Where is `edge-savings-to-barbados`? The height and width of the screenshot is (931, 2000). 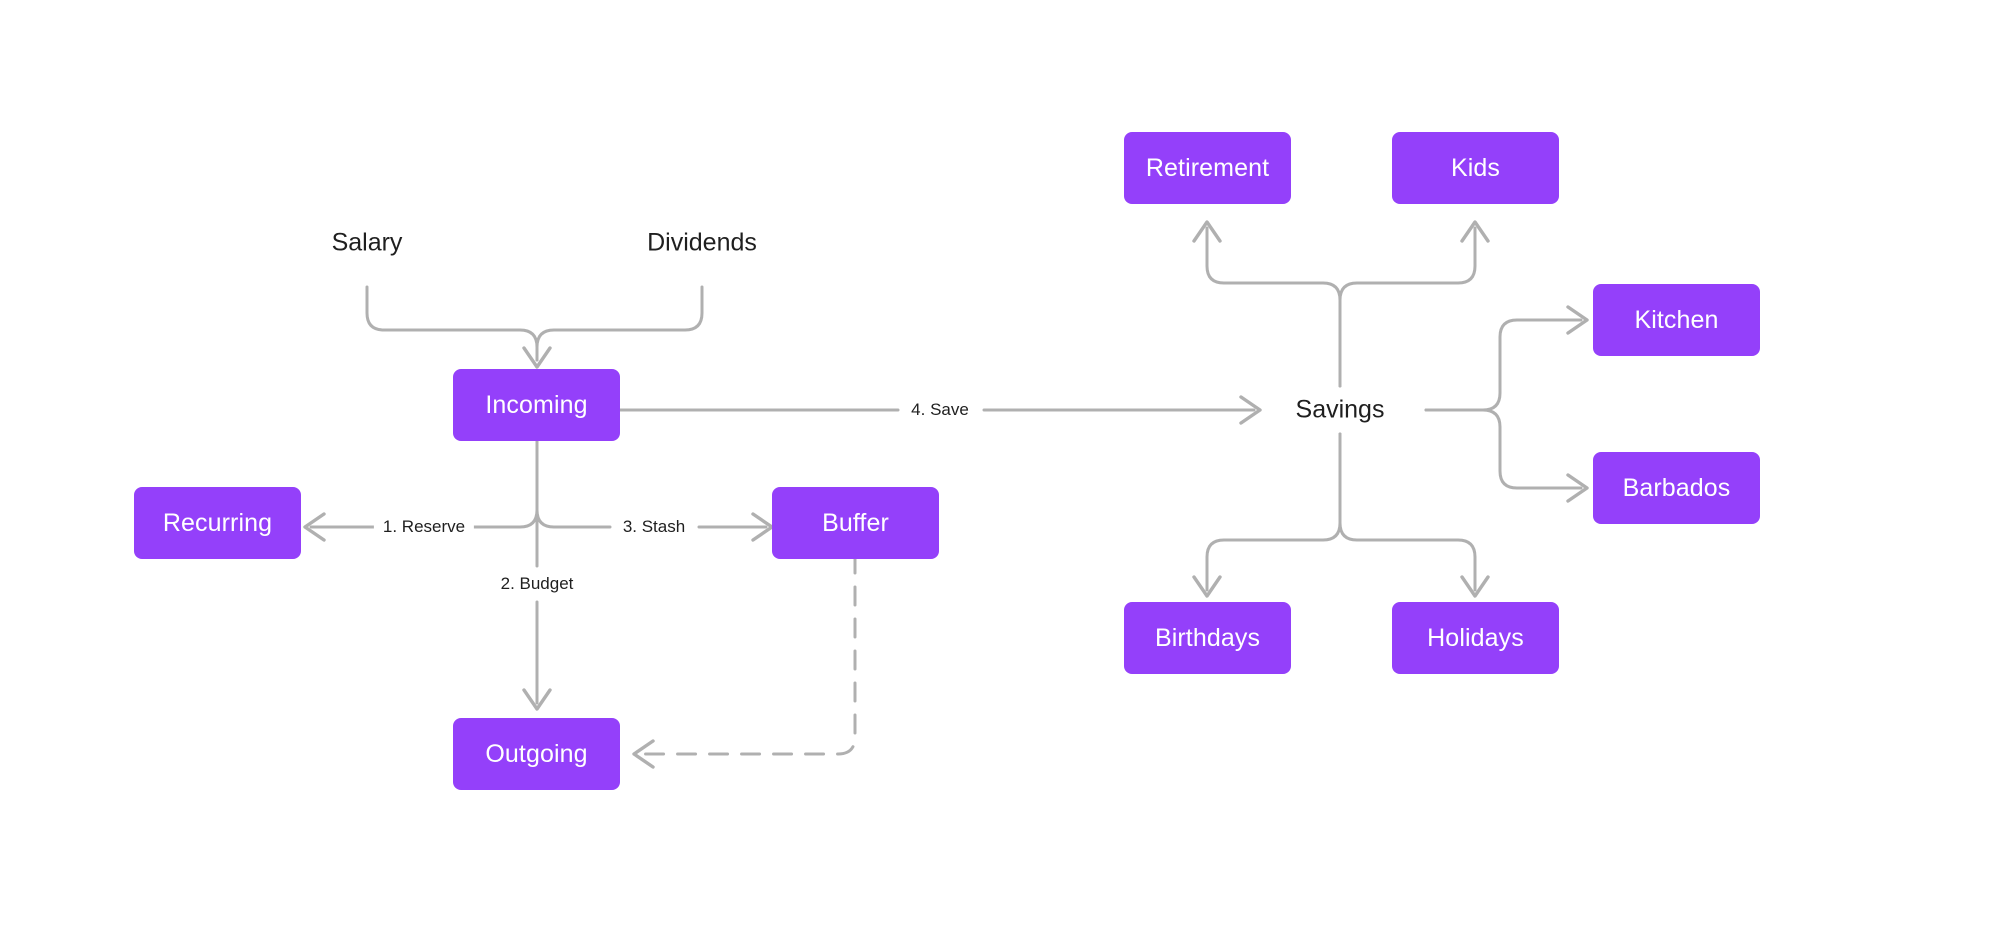 edge-savings-to-barbados is located at coordinates (1503, 449).